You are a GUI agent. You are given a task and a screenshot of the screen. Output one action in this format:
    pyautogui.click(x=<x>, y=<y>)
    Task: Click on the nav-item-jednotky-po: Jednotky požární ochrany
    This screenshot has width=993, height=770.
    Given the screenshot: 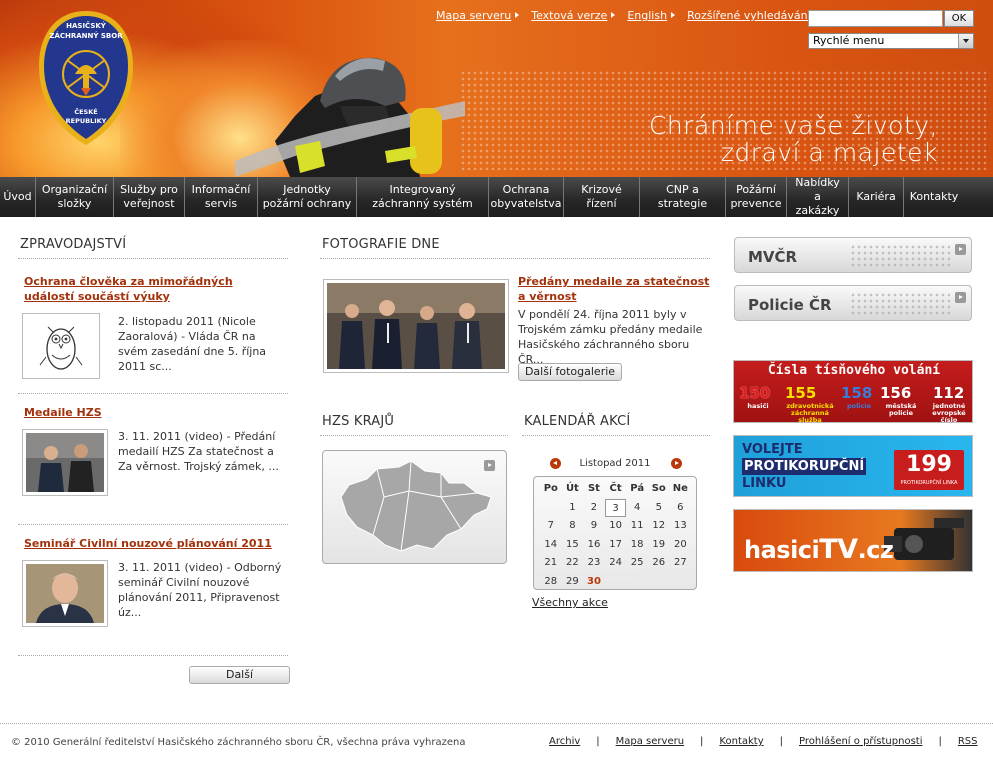 What is the action you would take?
    pyautogui.click(x=307, y=197)
    